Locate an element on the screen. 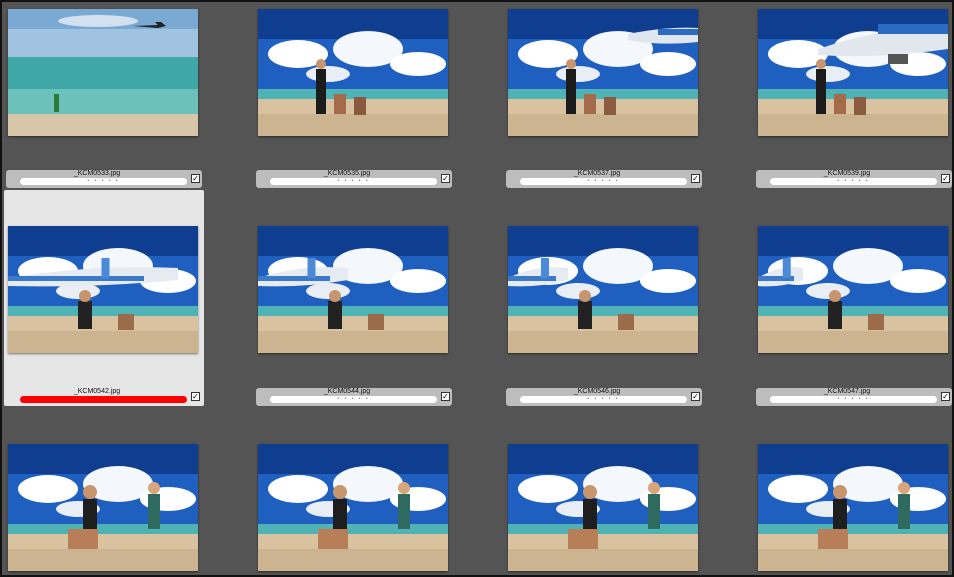 The width and height of the screenshot is (954, 577). thumbnail-caption: _KCM0539.jpg • • • • • ✓ is located at coordinates (854, 179).